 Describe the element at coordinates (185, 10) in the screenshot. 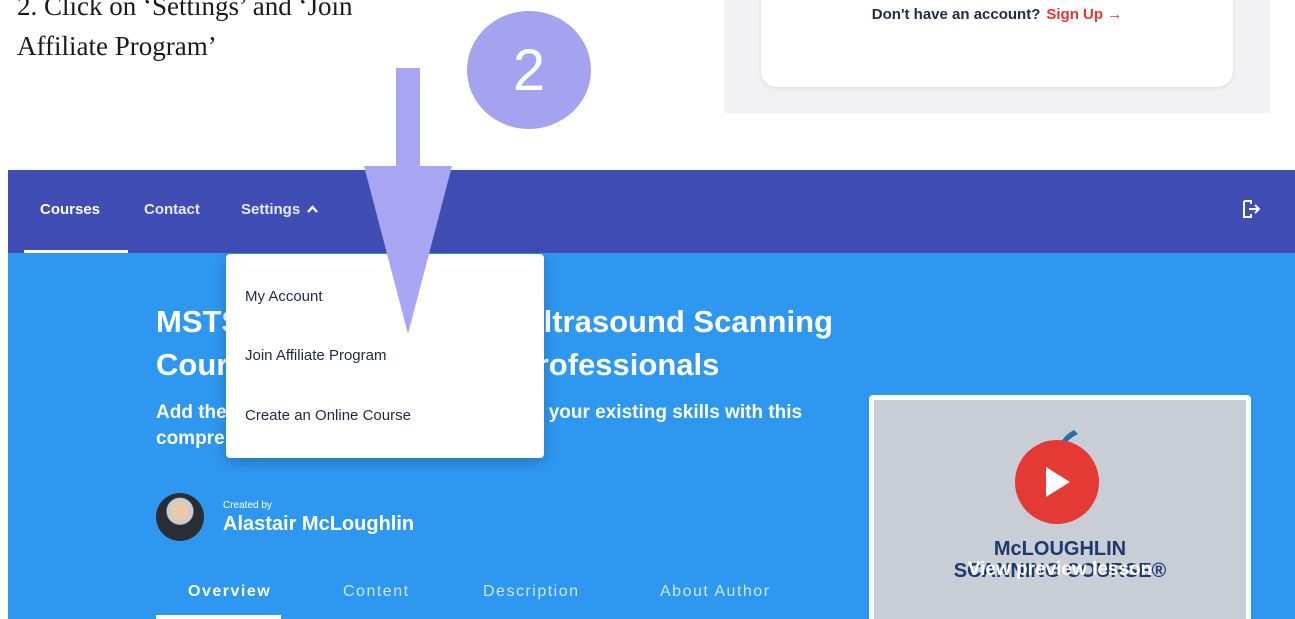

I see `instruction-line-1: 2. Click on ‘Settings’ and ‘Join` at that location.